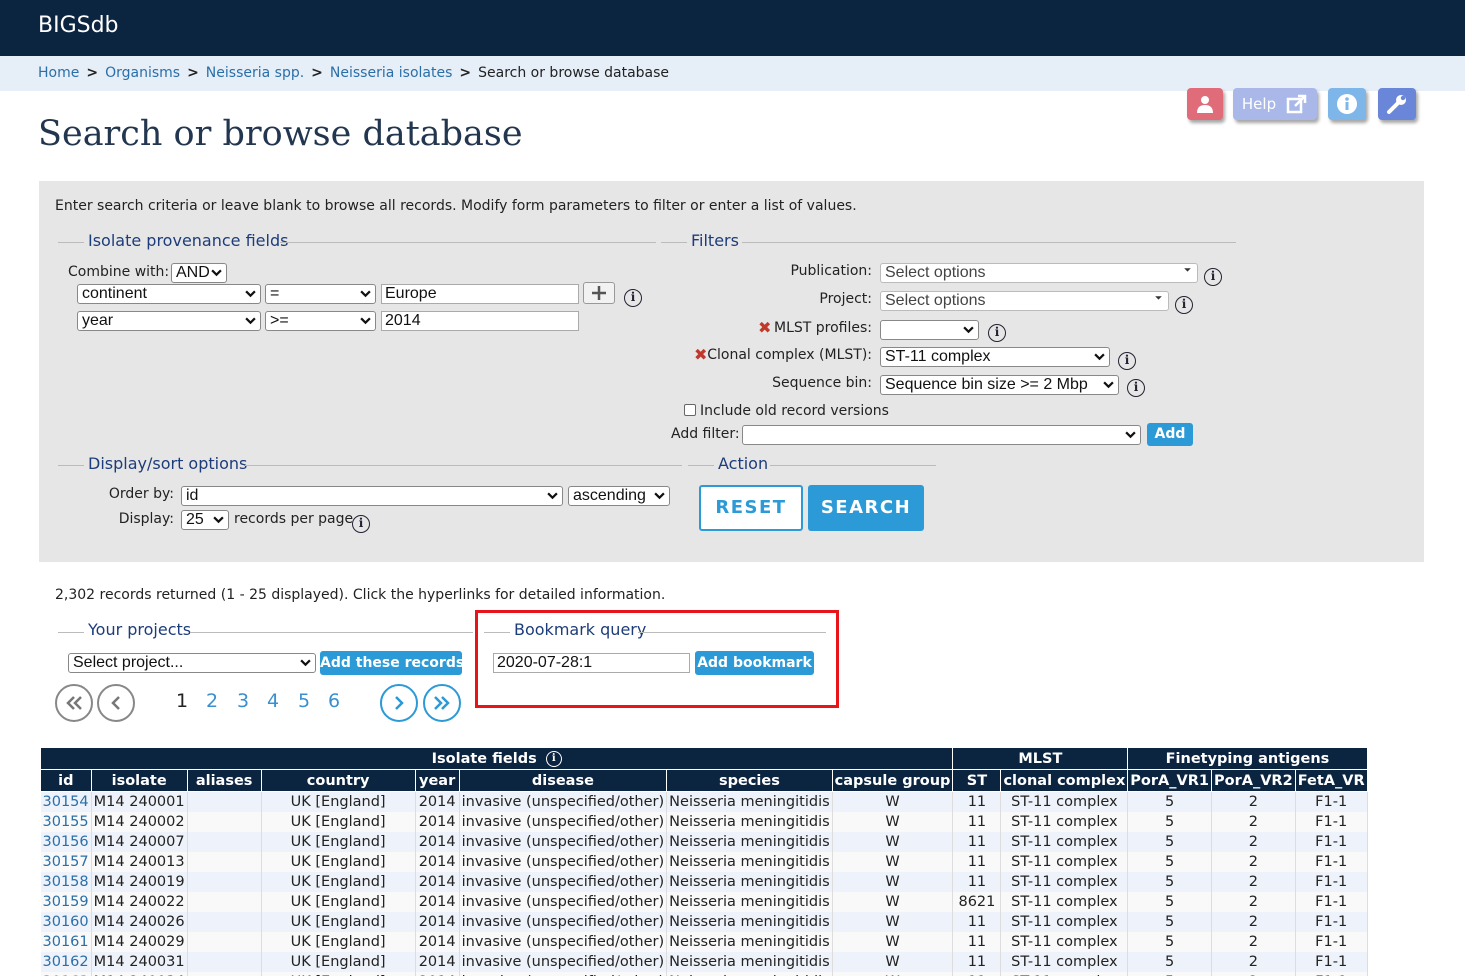 The width and height of the screenshot is (1465, 976). I want to click on add-these-records-button: Add these records, so click(392, 663).